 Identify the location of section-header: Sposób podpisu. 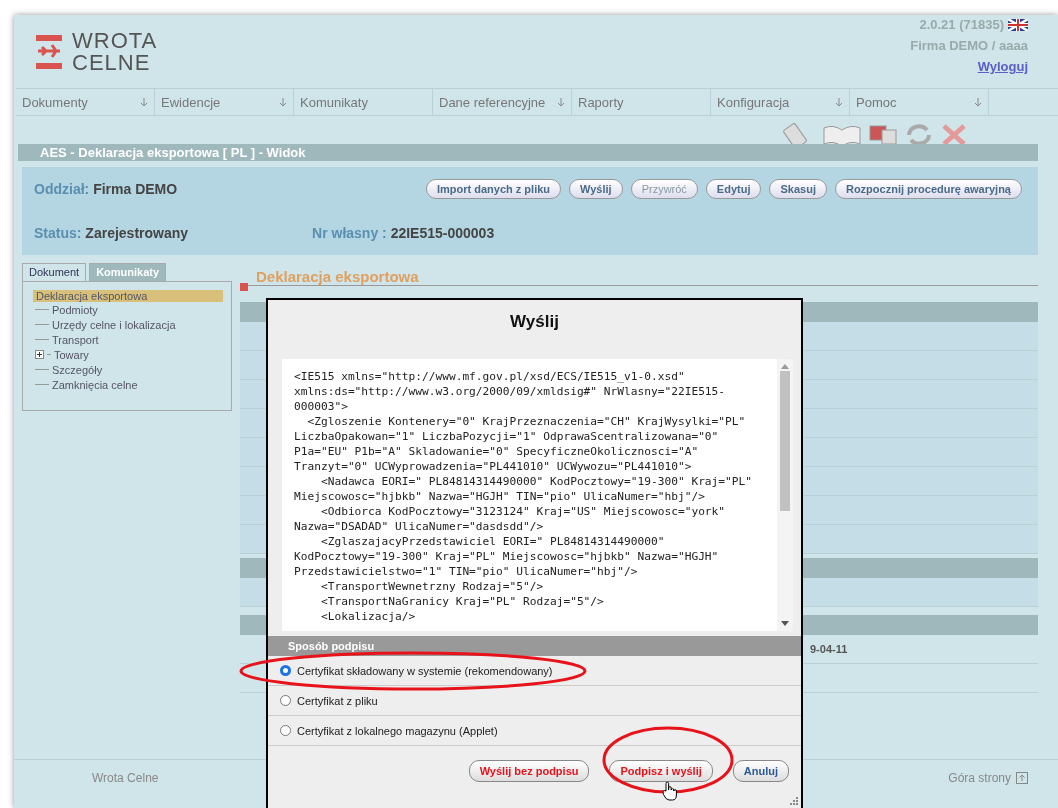
(534, 646).